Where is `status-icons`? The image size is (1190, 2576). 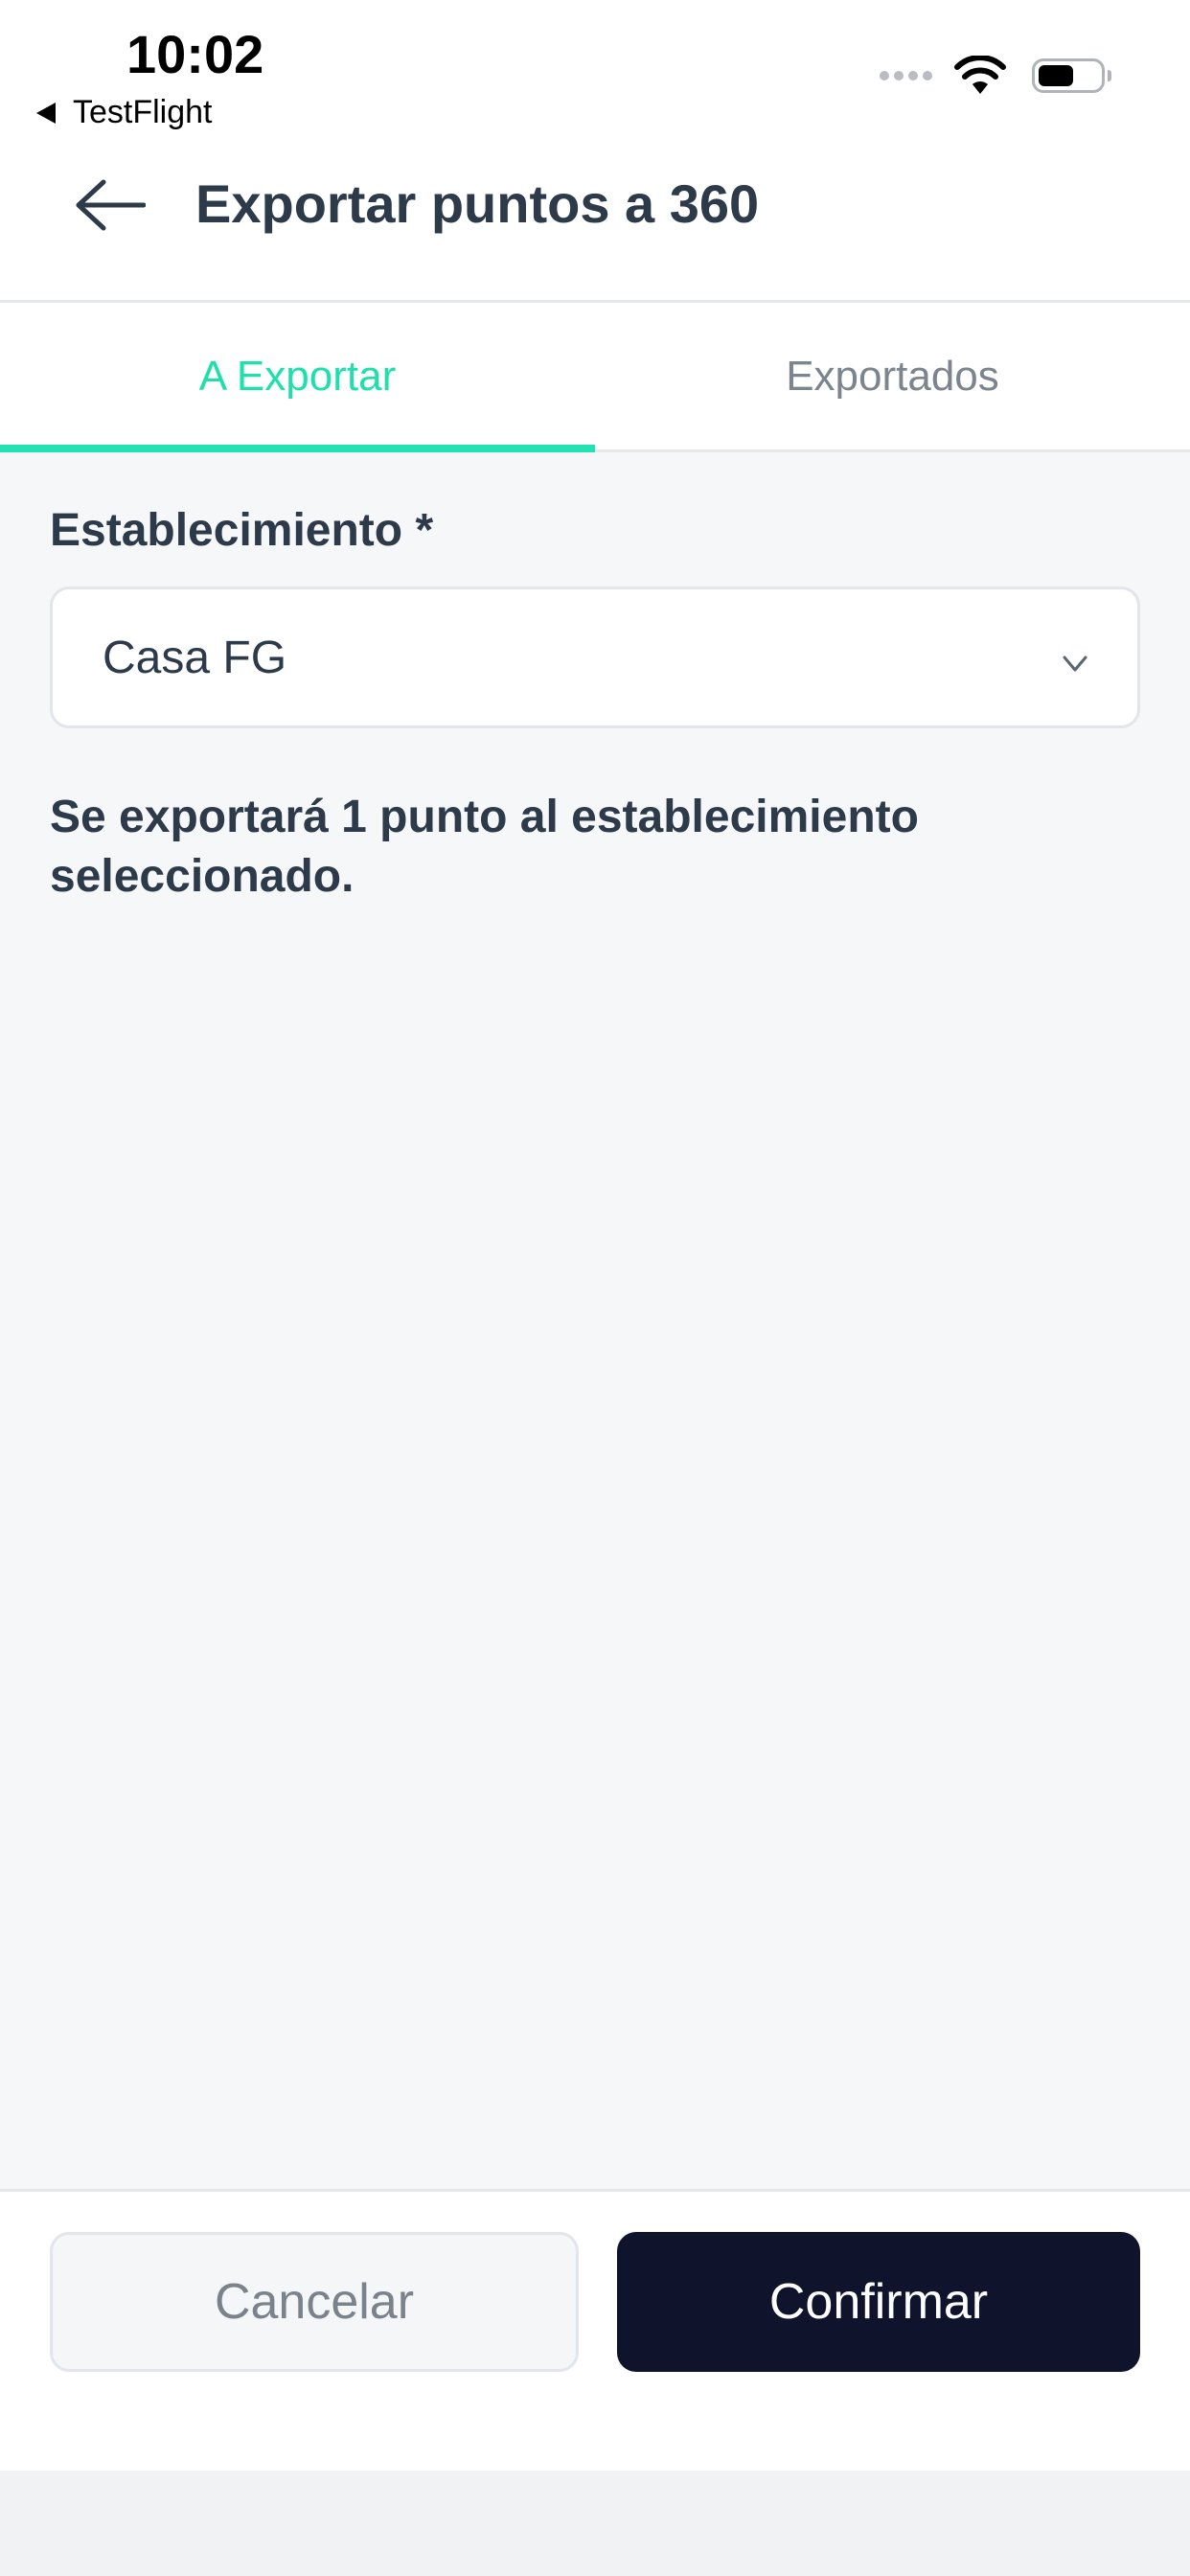
status-icons is located at coordinates (996, 76).